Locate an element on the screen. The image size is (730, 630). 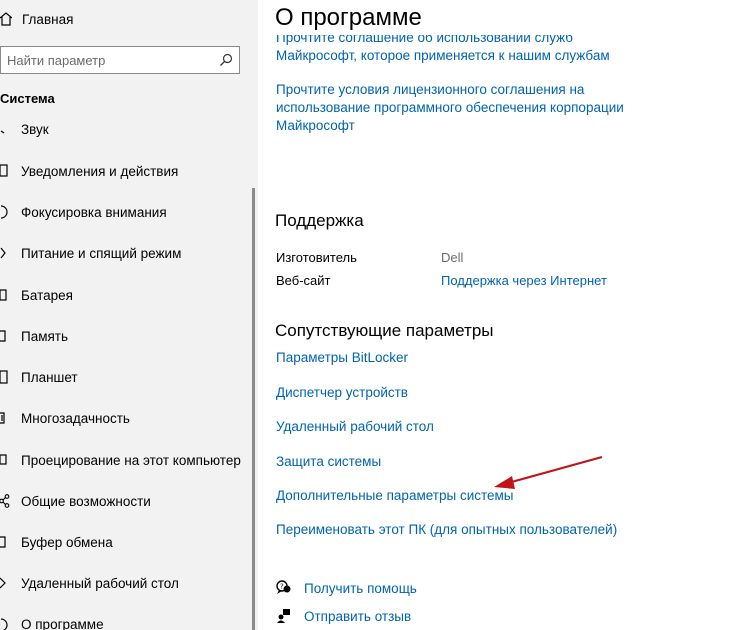
send-feedback-link: Отправить отзыв is located at coordinates (343, 616).